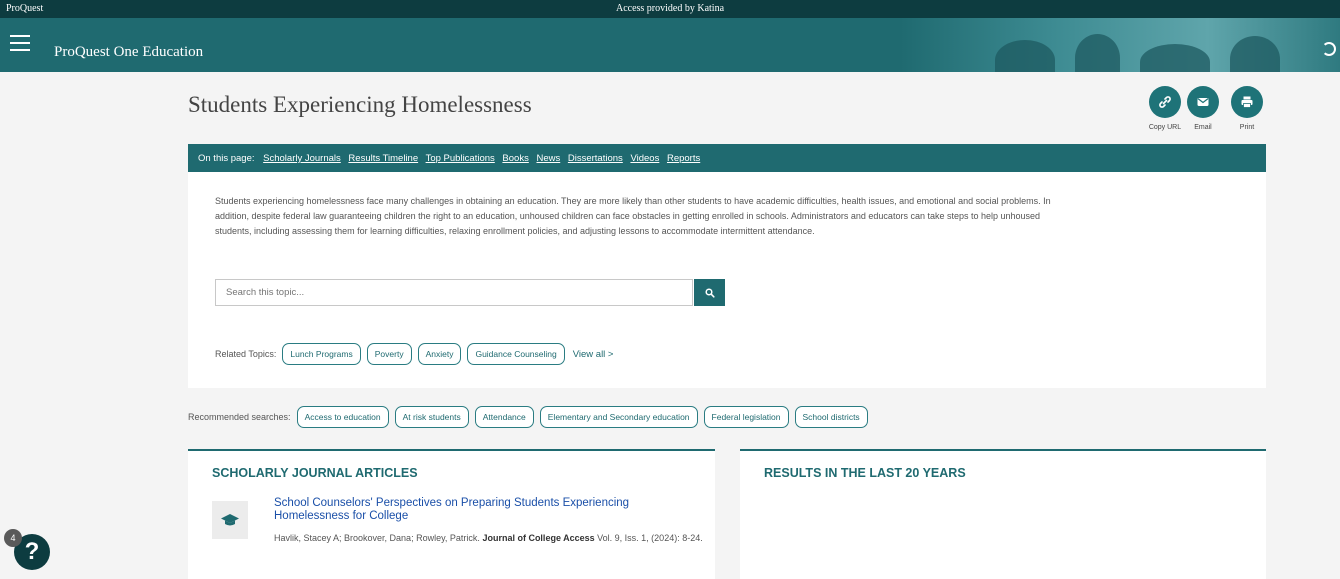  I want to click on nav-link-scholarly-journals: Scholarly Journals, so click(302, 158).